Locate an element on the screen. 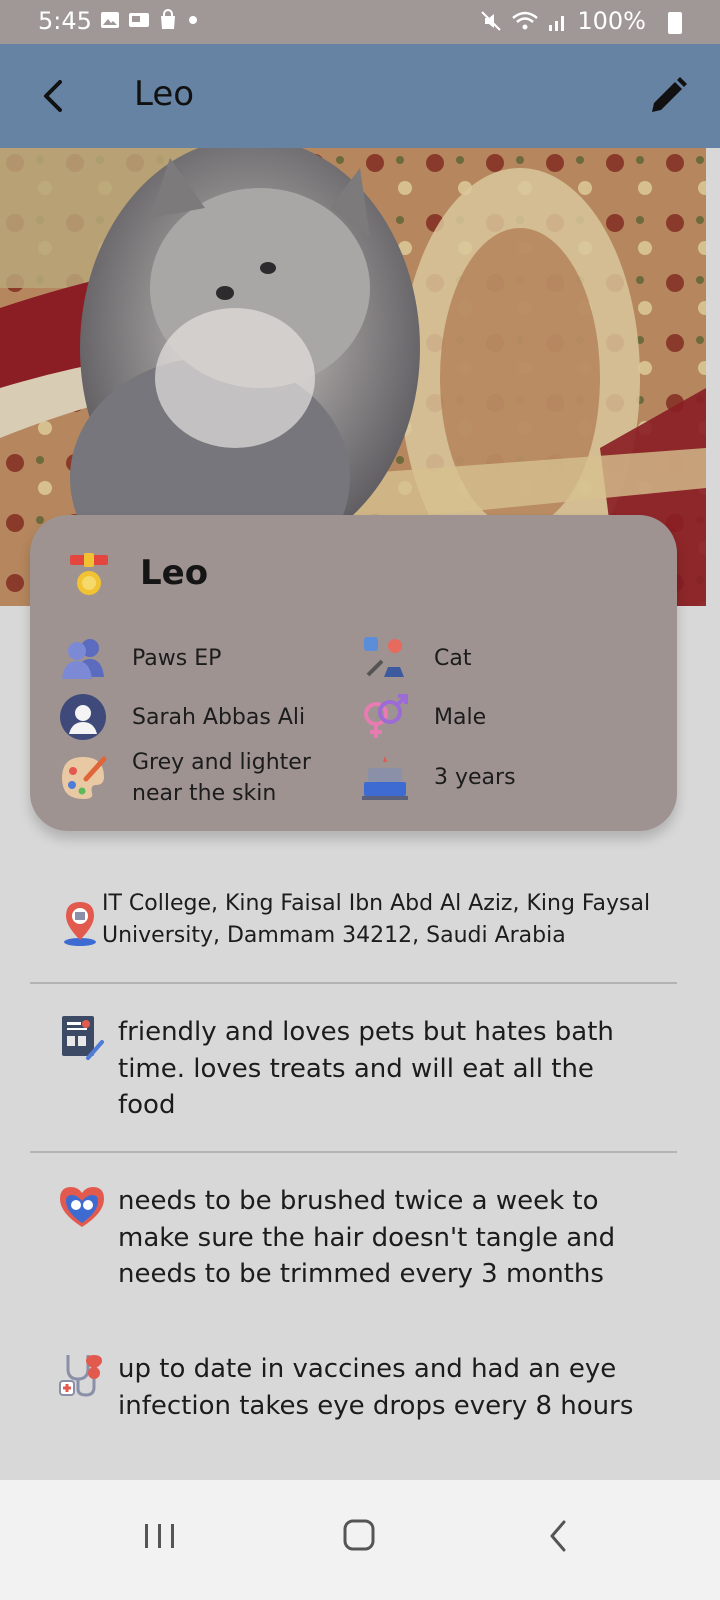  owner-avatar-icon is located at coordinates (83, 717).